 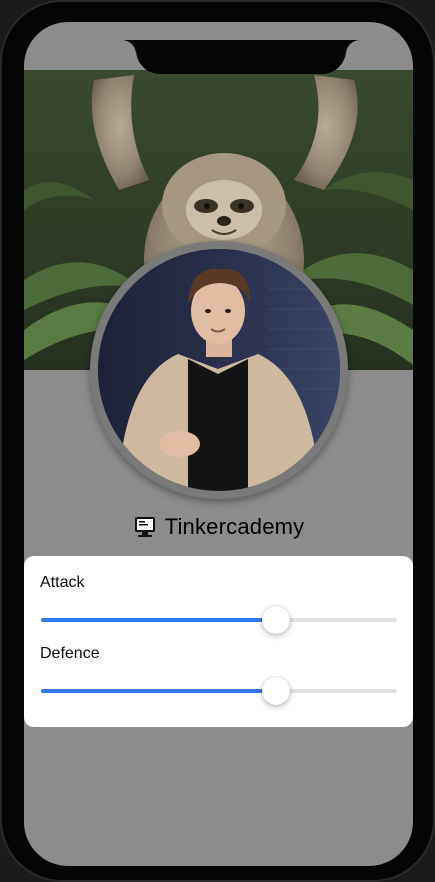 I want to click on username-row: Tinkercademy, so click(x=218, y=527).